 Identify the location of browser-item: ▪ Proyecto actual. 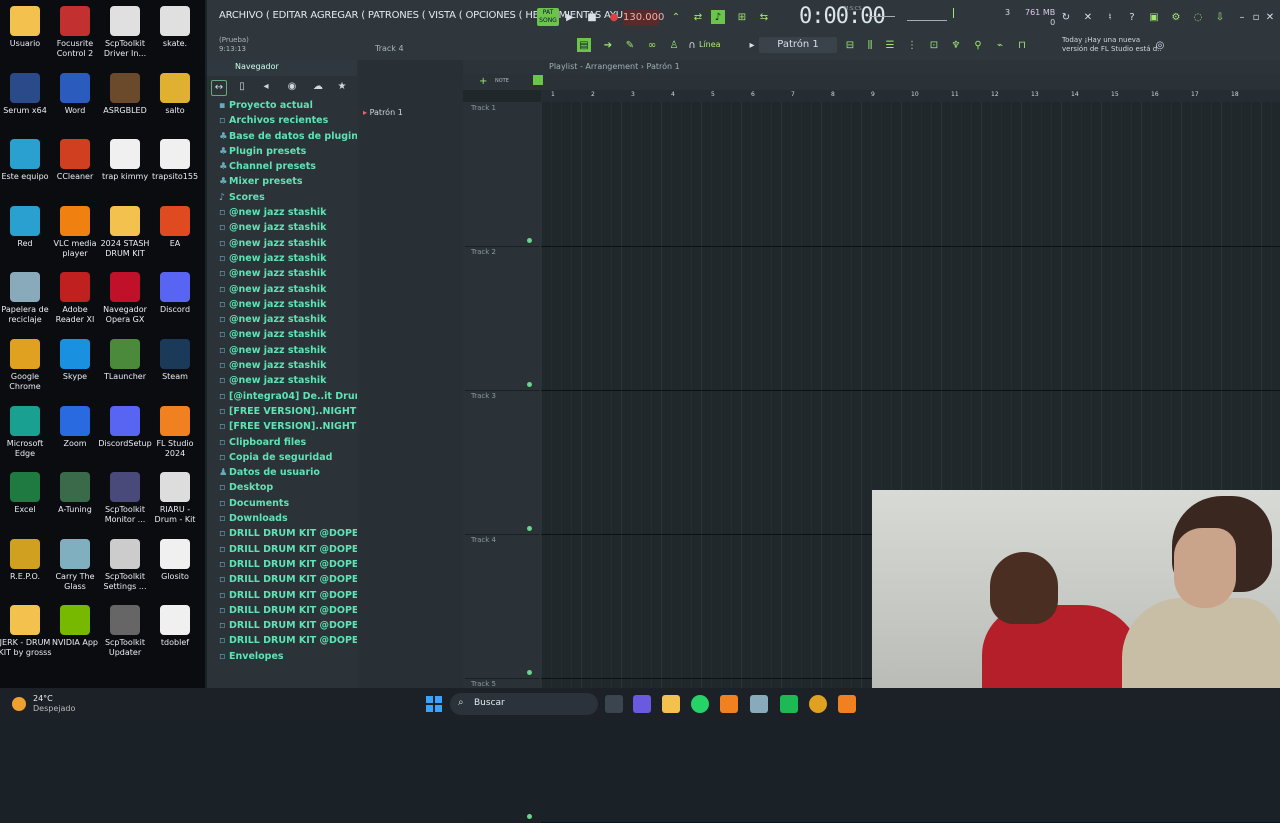
(282, 105).